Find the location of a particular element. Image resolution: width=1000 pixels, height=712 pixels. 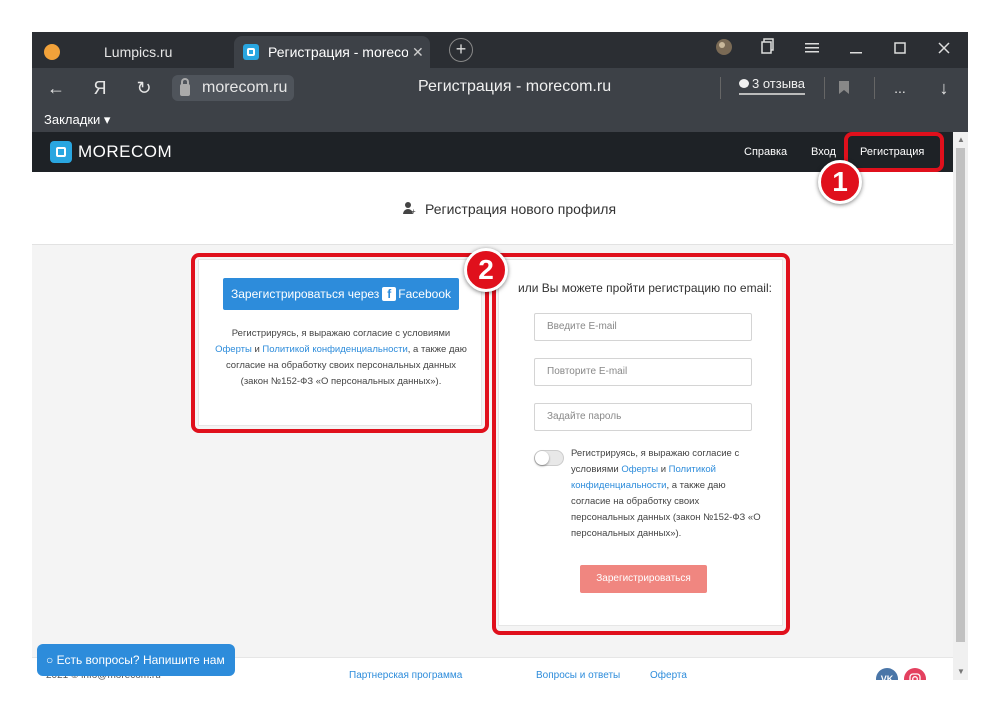

annotation-badge-1: 1 is located at coordinates (840, 182).